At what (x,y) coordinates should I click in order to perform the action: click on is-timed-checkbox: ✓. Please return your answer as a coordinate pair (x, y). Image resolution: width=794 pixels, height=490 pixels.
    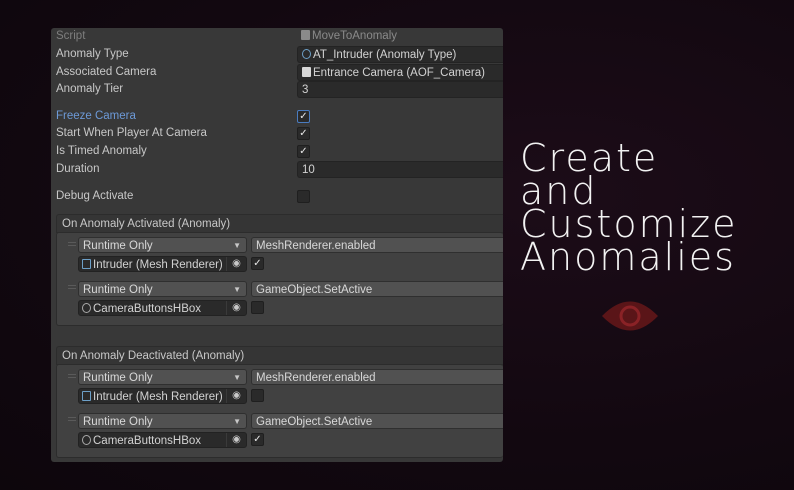
    Looking at the image, I should click on (303, 151).